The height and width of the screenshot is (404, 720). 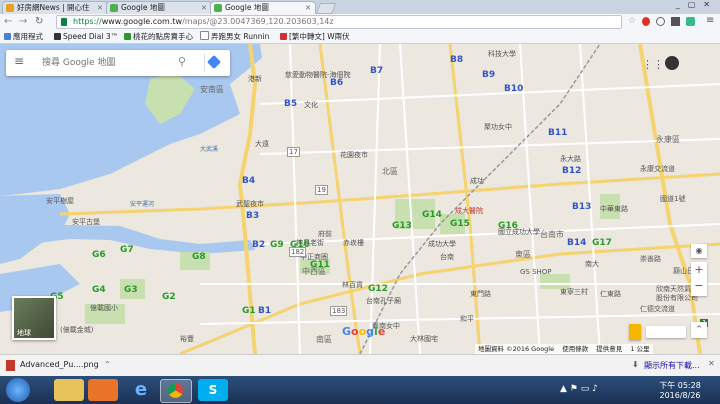 I want to click on blue-marker: B14, so click(x=576, y=243).